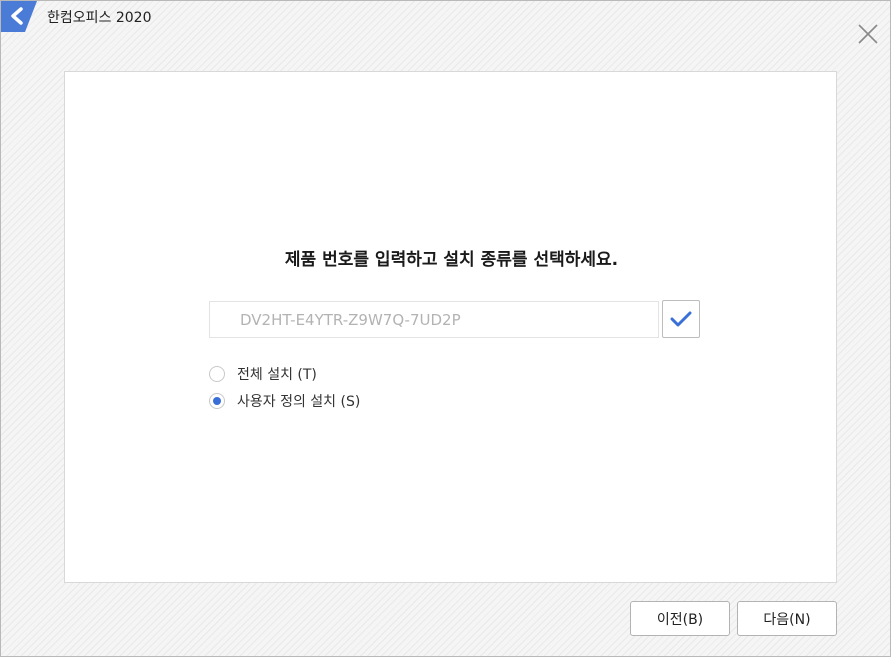  Describe the element at coordinates (680, 618) in the screenshot. I see `prev-button: 이전(B)` at that location.